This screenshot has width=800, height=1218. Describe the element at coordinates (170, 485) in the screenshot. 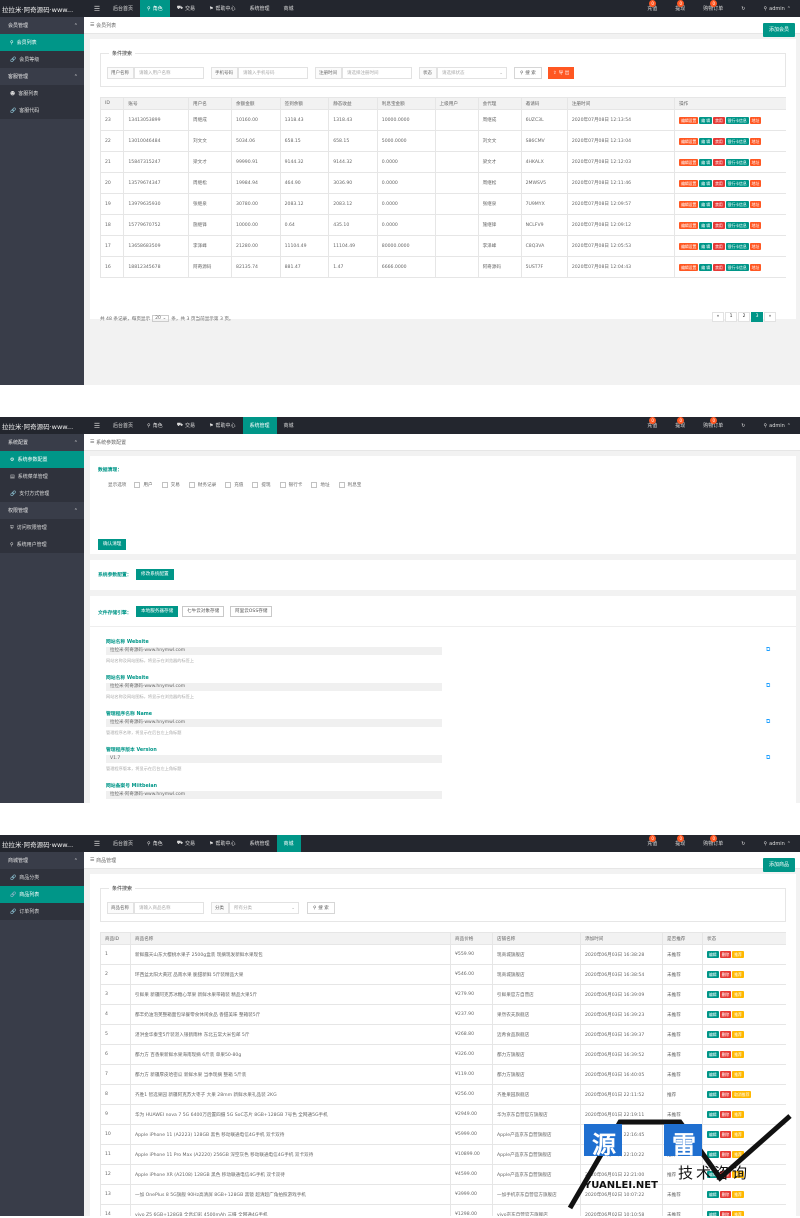

I see `clean-checkbox: 交易` at that location.